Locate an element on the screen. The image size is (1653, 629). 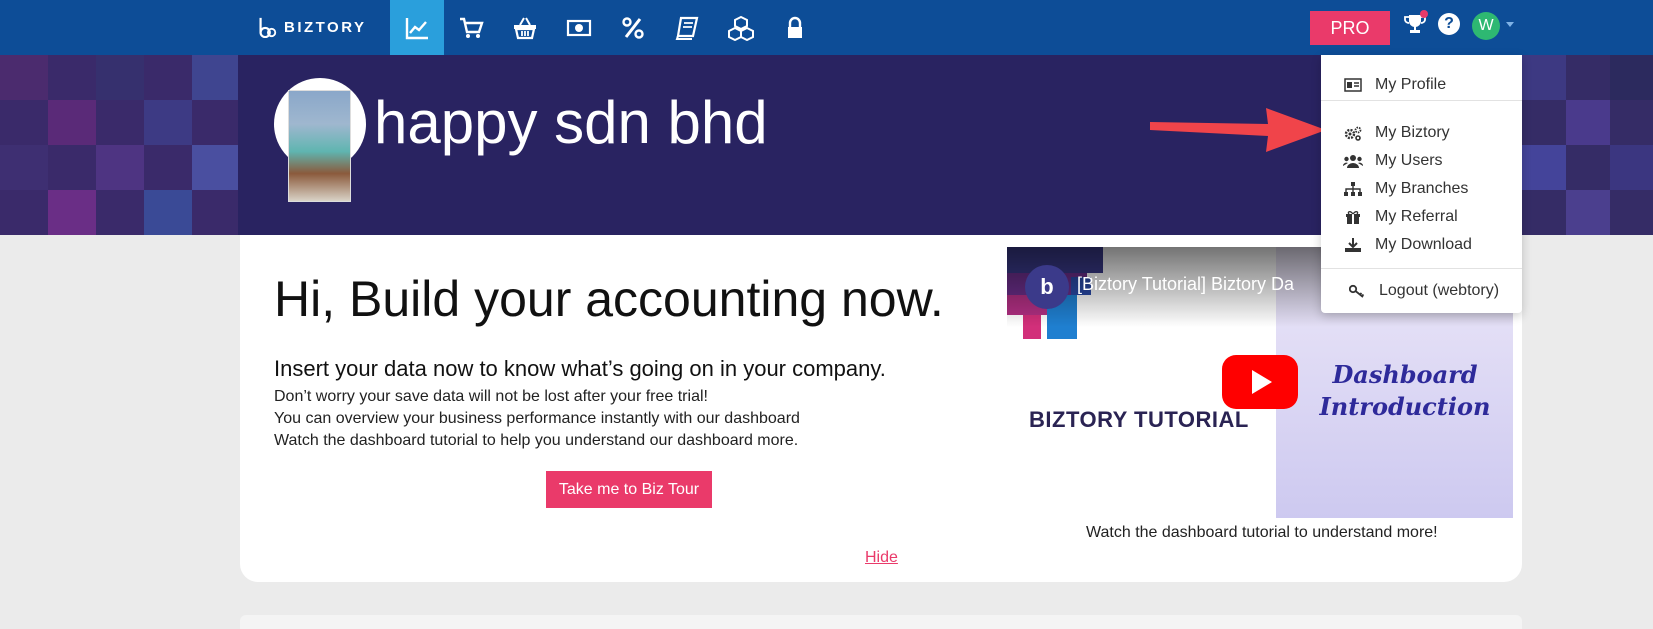
nav-accounting is located at coordinates (687, 27).